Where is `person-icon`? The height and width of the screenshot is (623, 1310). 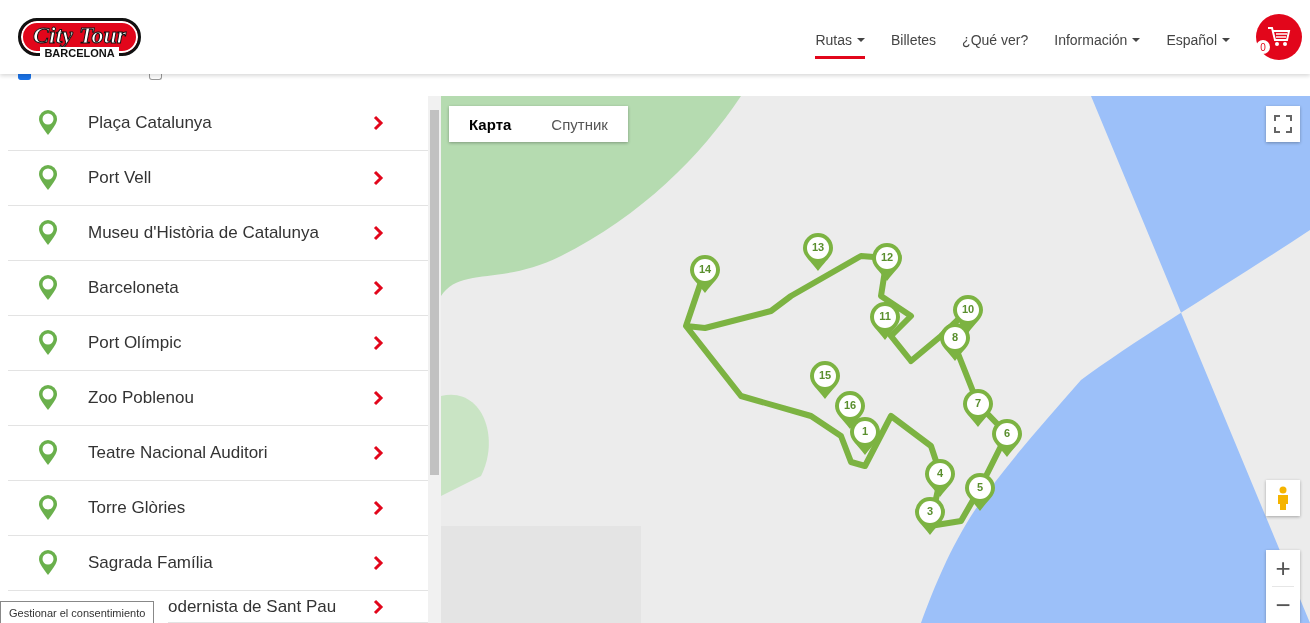 person-icon is located at coordinates (1283, 498).